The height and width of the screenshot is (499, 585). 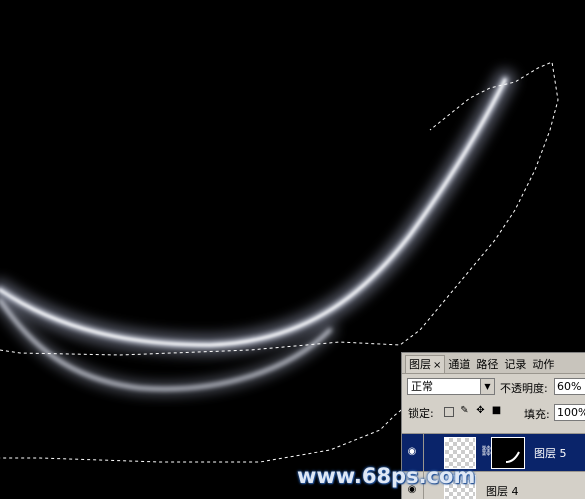 I want to click on opacity-input: 60%, so click(x=569, y=386).